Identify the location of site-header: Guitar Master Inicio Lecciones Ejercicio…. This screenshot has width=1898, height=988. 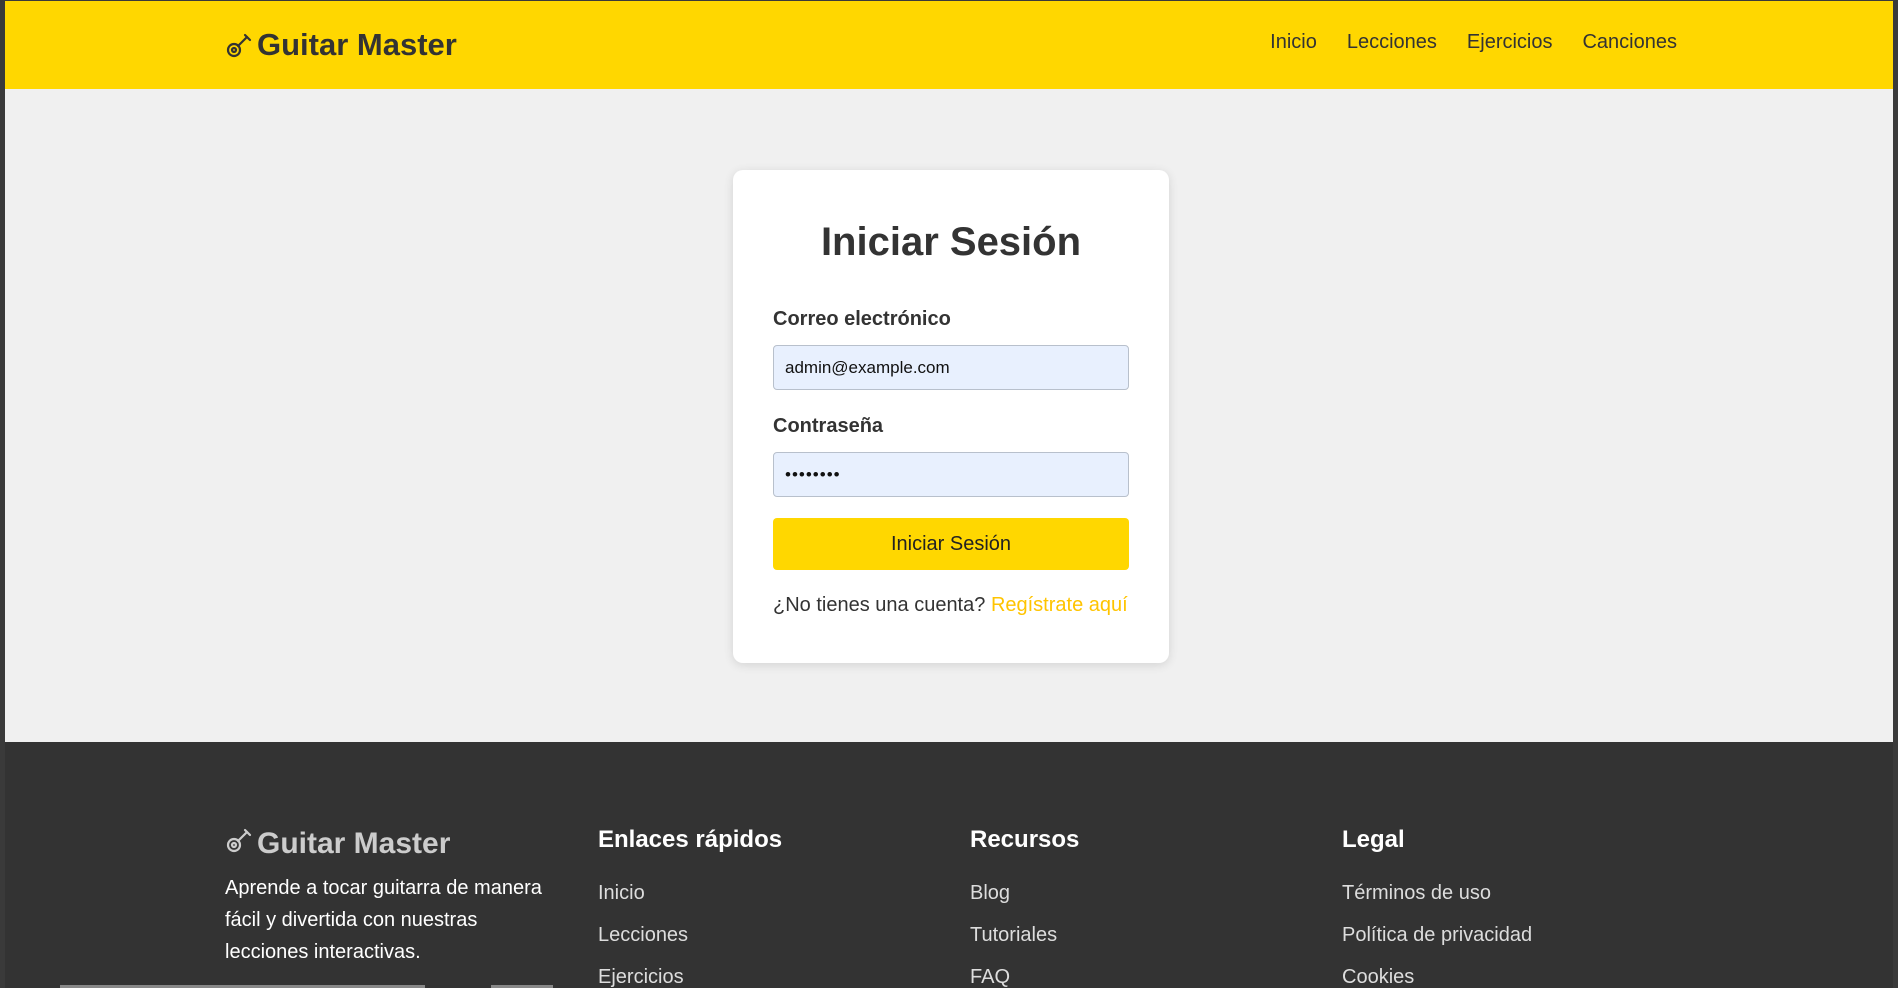
(949, 45).